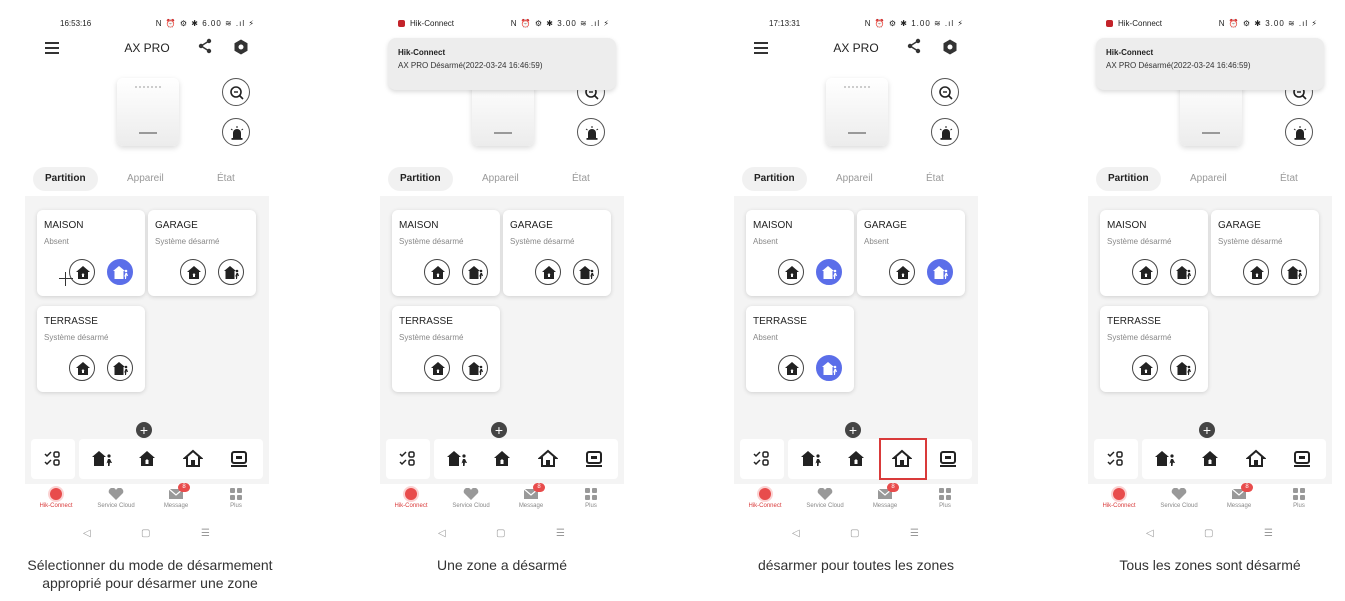 This screenshot has height=601, width=1345. Describe the element at coordinates (911, 253) in the screenshot. I see `zone-card: GARAGE Absent` at that location.